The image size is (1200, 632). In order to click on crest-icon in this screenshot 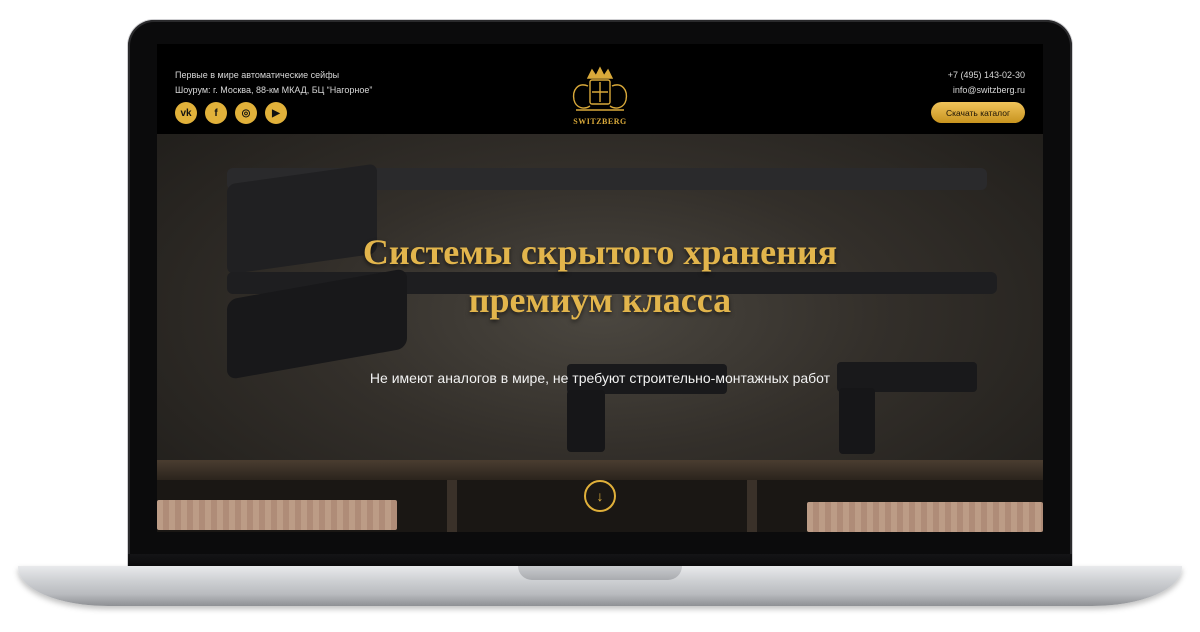, I will do `click(600, 88)`.